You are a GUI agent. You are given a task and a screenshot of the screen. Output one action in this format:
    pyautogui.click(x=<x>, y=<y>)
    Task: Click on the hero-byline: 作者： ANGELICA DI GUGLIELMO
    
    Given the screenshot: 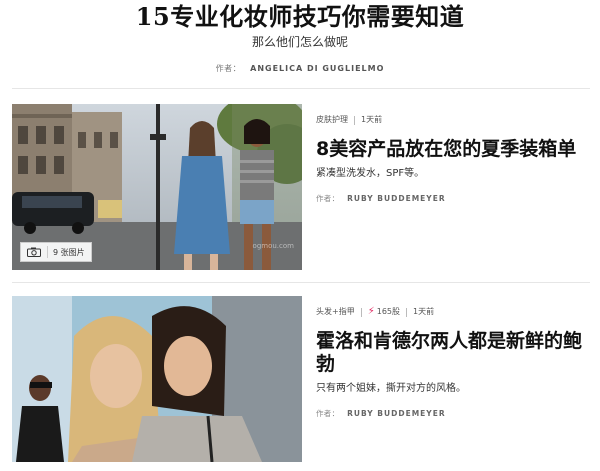 What is the action you would take?
    pyautogui.click(x=300, y=68)
    